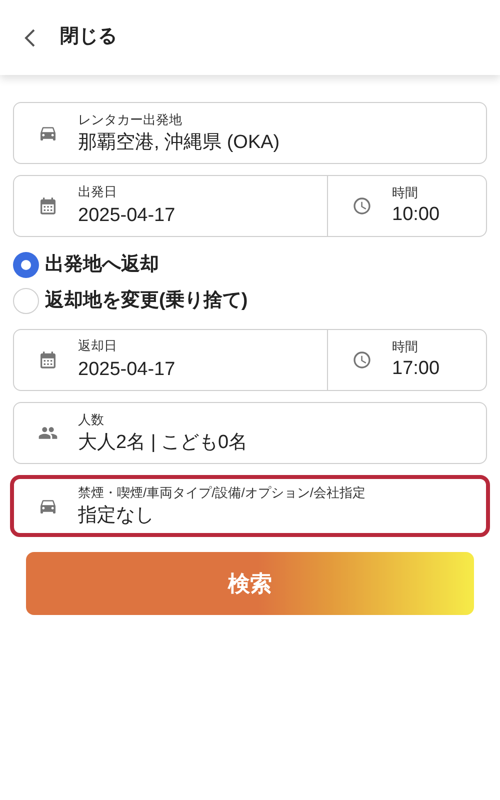 Image resolution: width=500 pixels, height=800 pixels. What do you see at coordinates (98, 346) in the screenshot?
I see `field-label: 返却日` at bounding box center [98, 346].